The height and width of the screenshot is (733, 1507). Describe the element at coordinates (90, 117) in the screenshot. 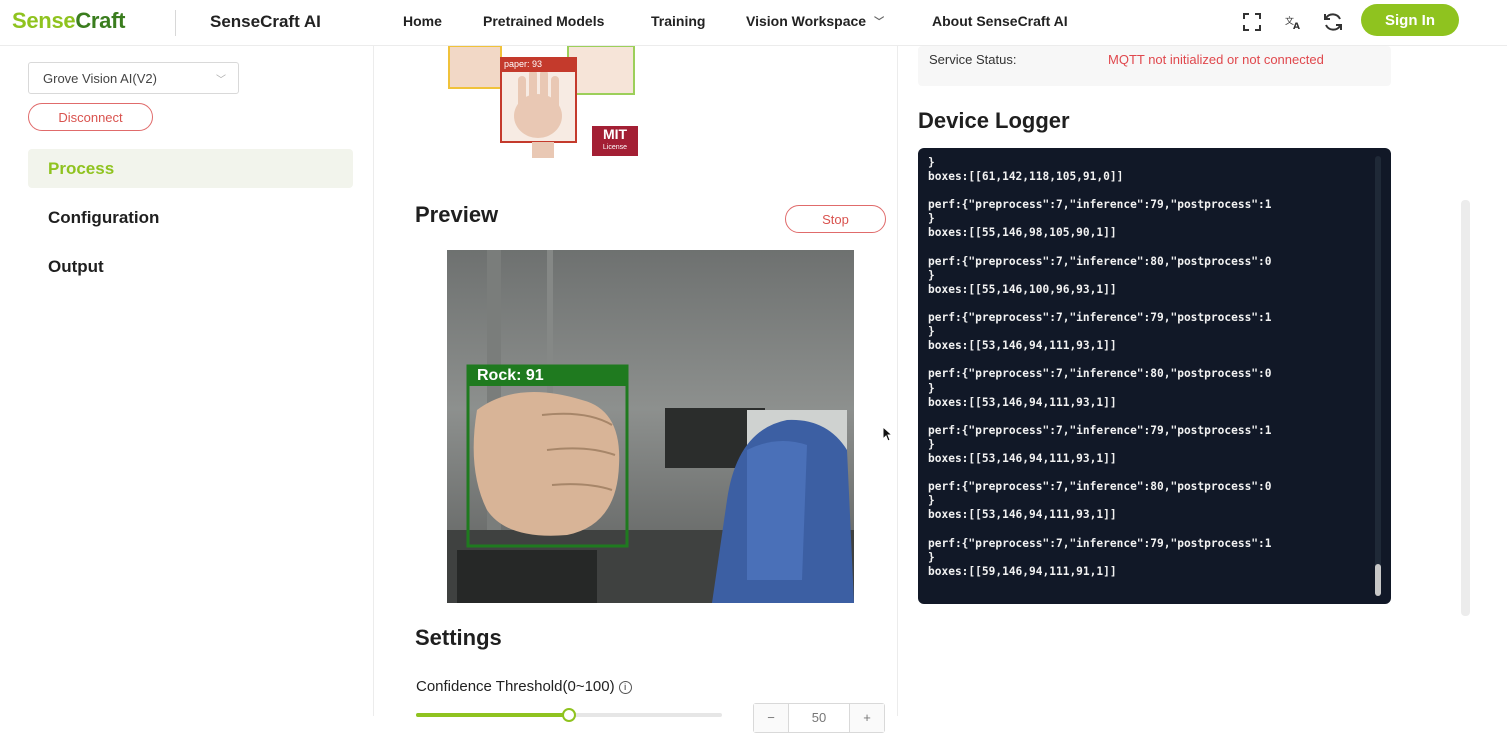

I see `disconnect-button: Disconnect` at that location.